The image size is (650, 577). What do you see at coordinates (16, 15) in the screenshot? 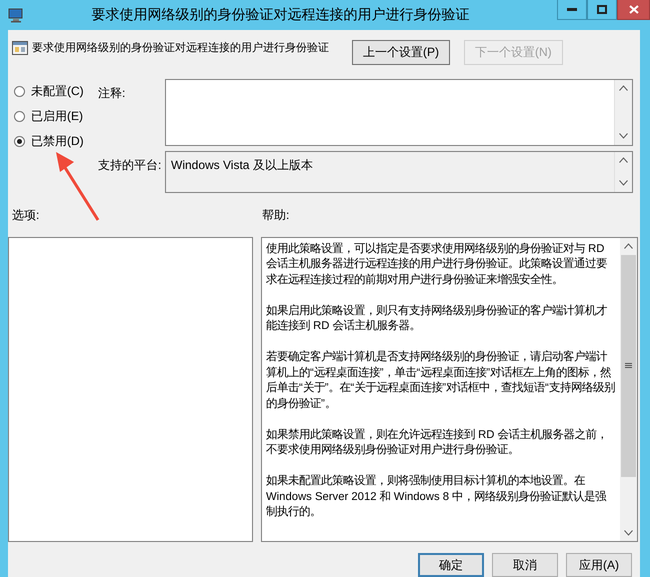
I see `computer-icon` at bounding box center [16, 15].